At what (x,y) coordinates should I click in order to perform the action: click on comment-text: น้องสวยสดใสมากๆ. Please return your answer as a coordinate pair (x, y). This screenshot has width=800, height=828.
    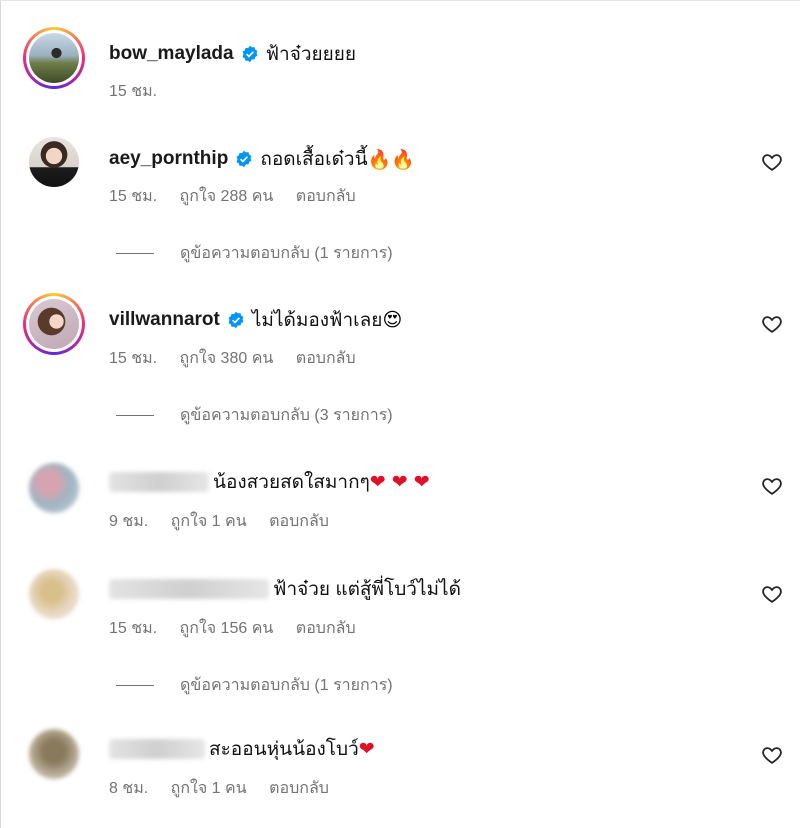
    Looking at the image, I should click on (291, 482).